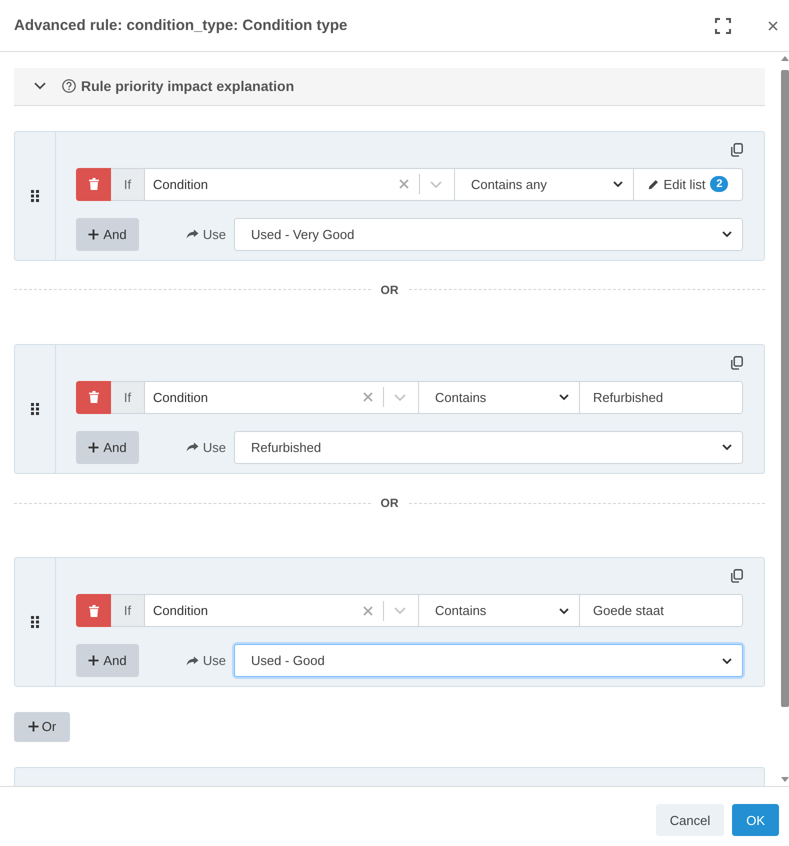 Image resolution: width=789 pixels, height=846 pixels. Describe the element at coordinates (544, 184) in the screenshot. I see `operator-select: Contains any` at that location.